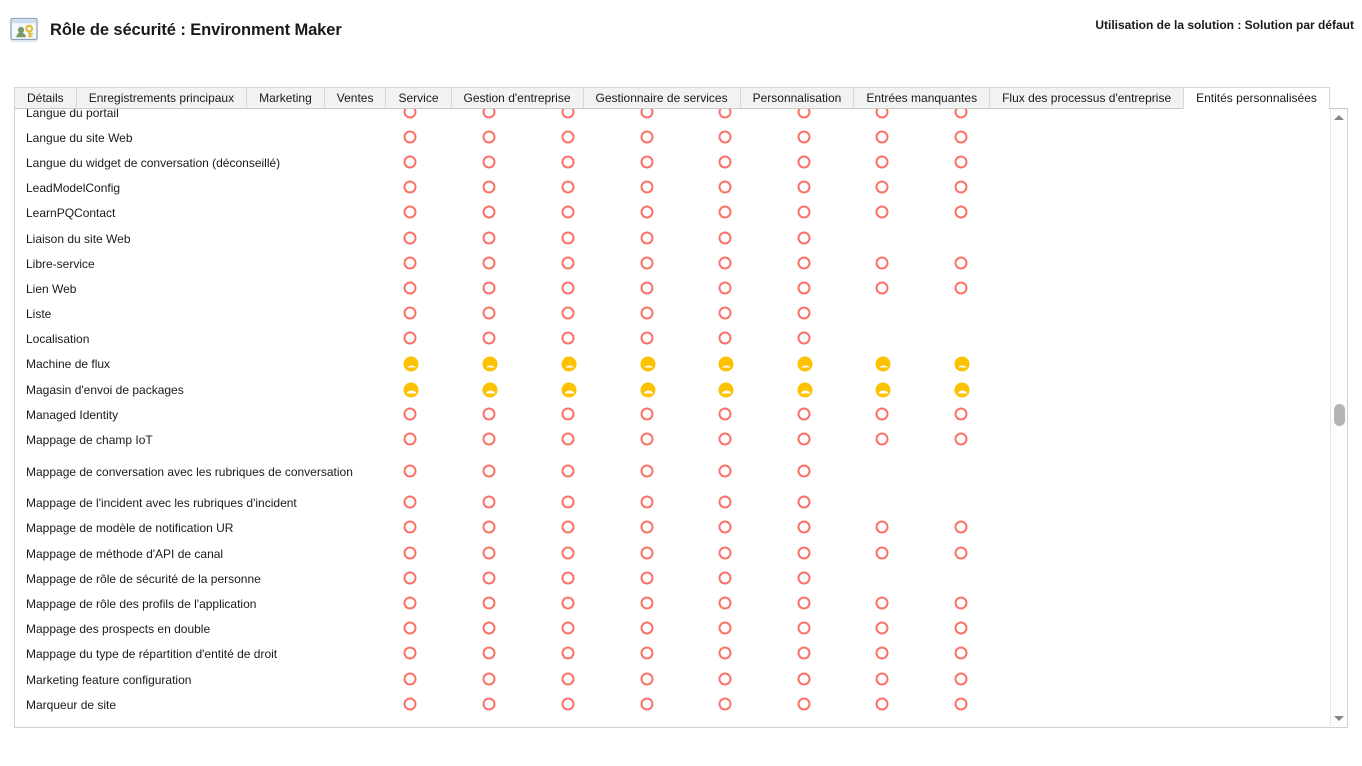 The height and width of the screenshot is (766, 1362). Describe the element at coordinates (672, 553) in the screenshot. I see `table-row: Mappage de méthode d'API de canal` at that location.